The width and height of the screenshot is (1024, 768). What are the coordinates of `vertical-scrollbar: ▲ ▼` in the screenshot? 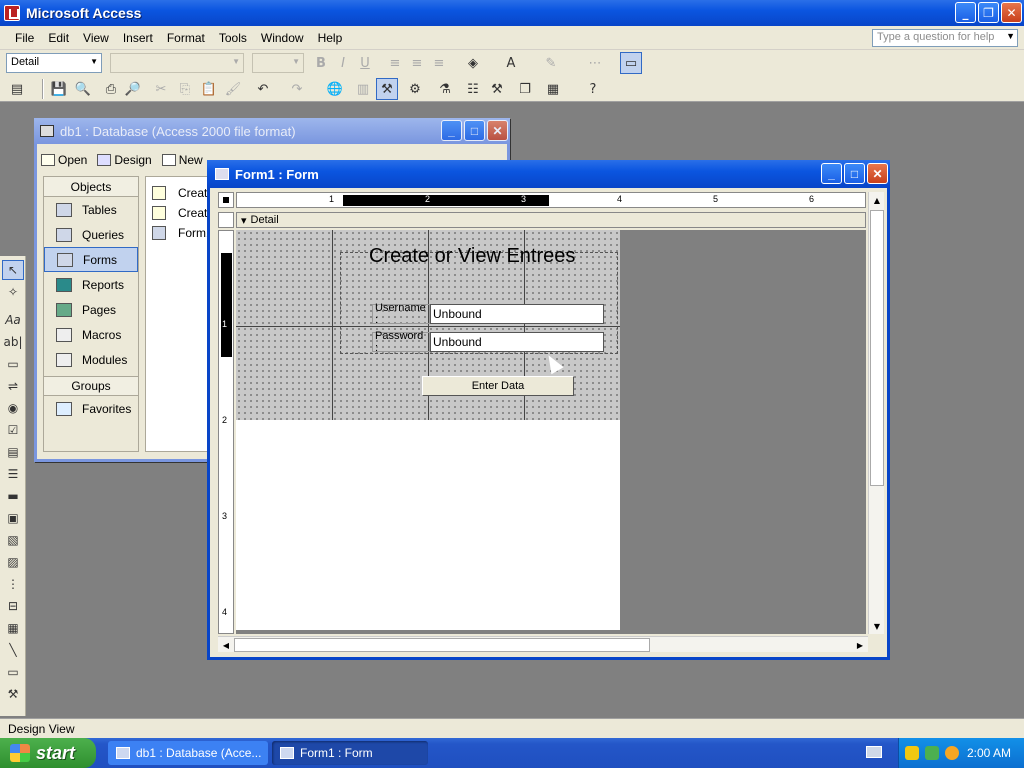 It's located at (876, 413).